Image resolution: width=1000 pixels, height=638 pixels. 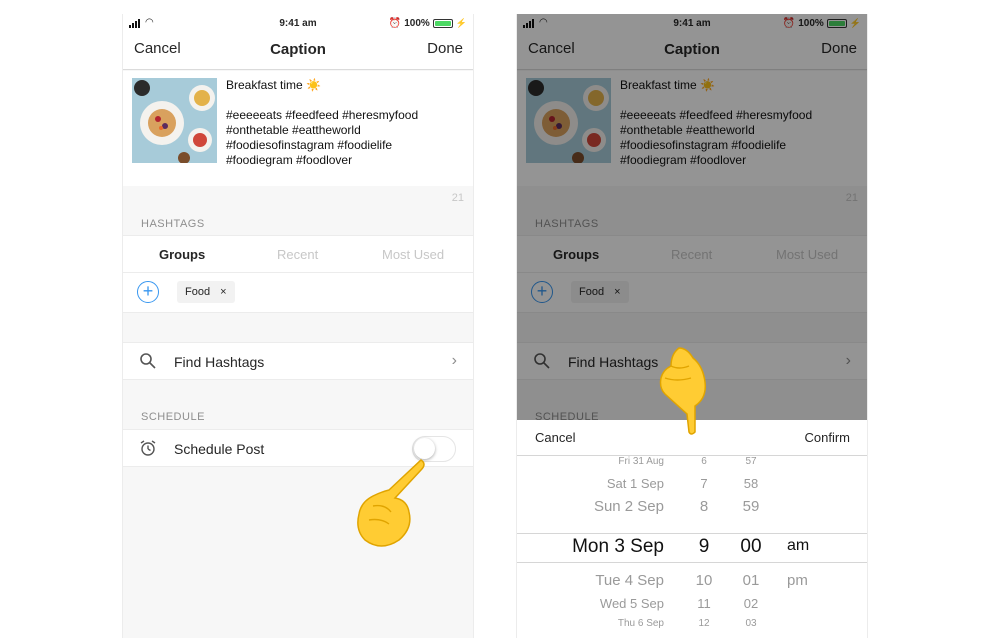 What do you see at coordinates (148, 448) in the screenshot?
I see `alarm-clock-icon` at bounding box center [148, 448].